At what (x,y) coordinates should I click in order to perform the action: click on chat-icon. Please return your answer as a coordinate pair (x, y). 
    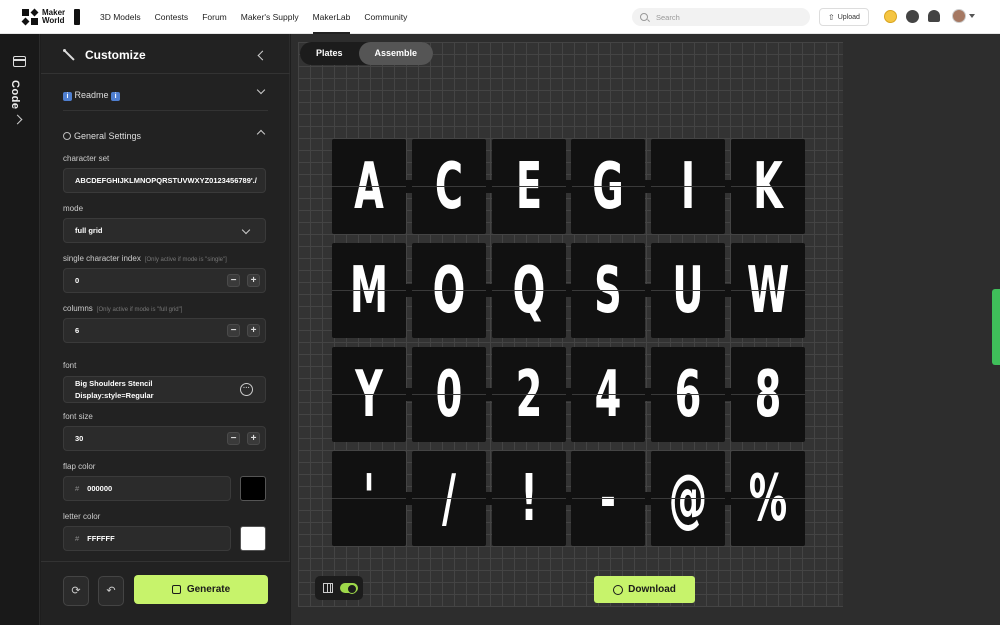
    Looking at the image, I should click on (912, 16).